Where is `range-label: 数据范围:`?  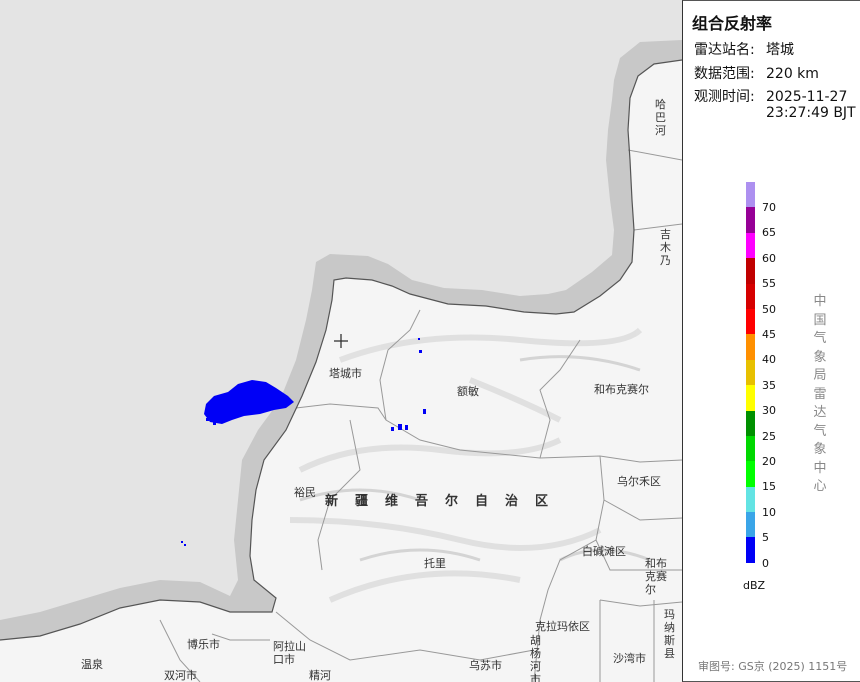 range-label: 数据范围: is located at coordinates (724, 74).